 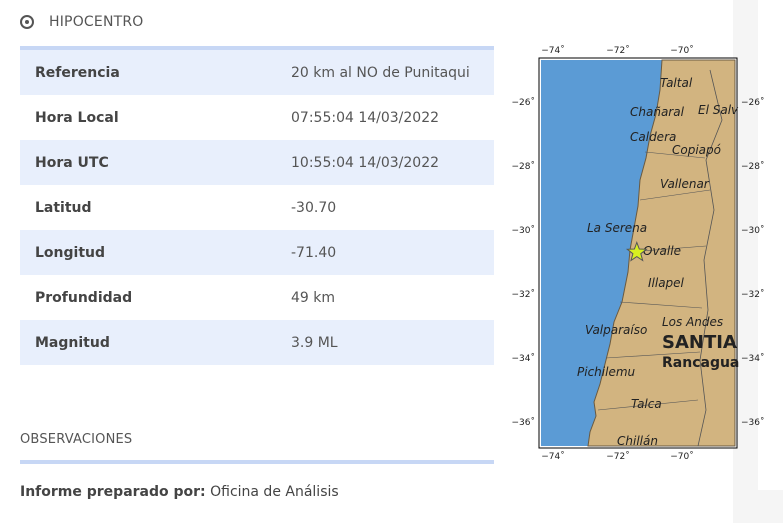 What do you see at coordinates (696, 150) in the screenshot?
I see `place-label: Copiapó` at bounding box center [696, 150].